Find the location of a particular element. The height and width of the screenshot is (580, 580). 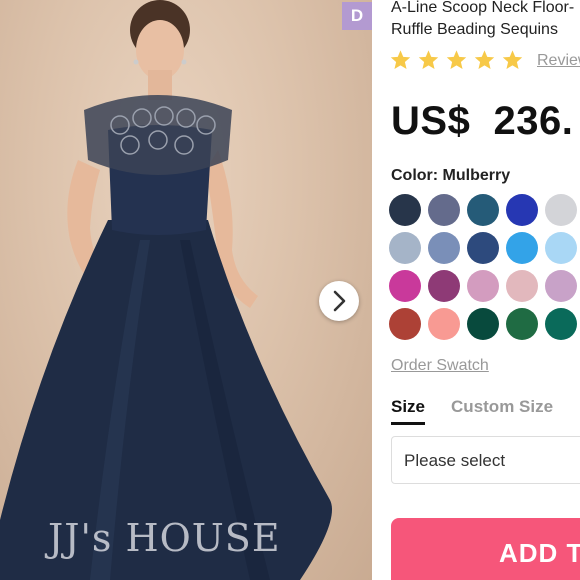

size-select: Please select is located at coordinates (485, 460).